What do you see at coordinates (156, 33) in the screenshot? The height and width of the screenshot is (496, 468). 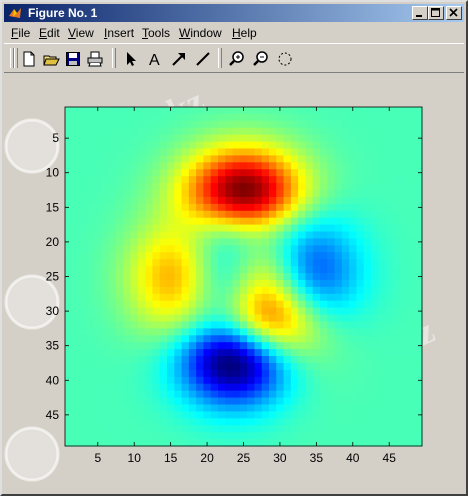 I see `menu-tools: Tools` at bounding box center [156, 33].